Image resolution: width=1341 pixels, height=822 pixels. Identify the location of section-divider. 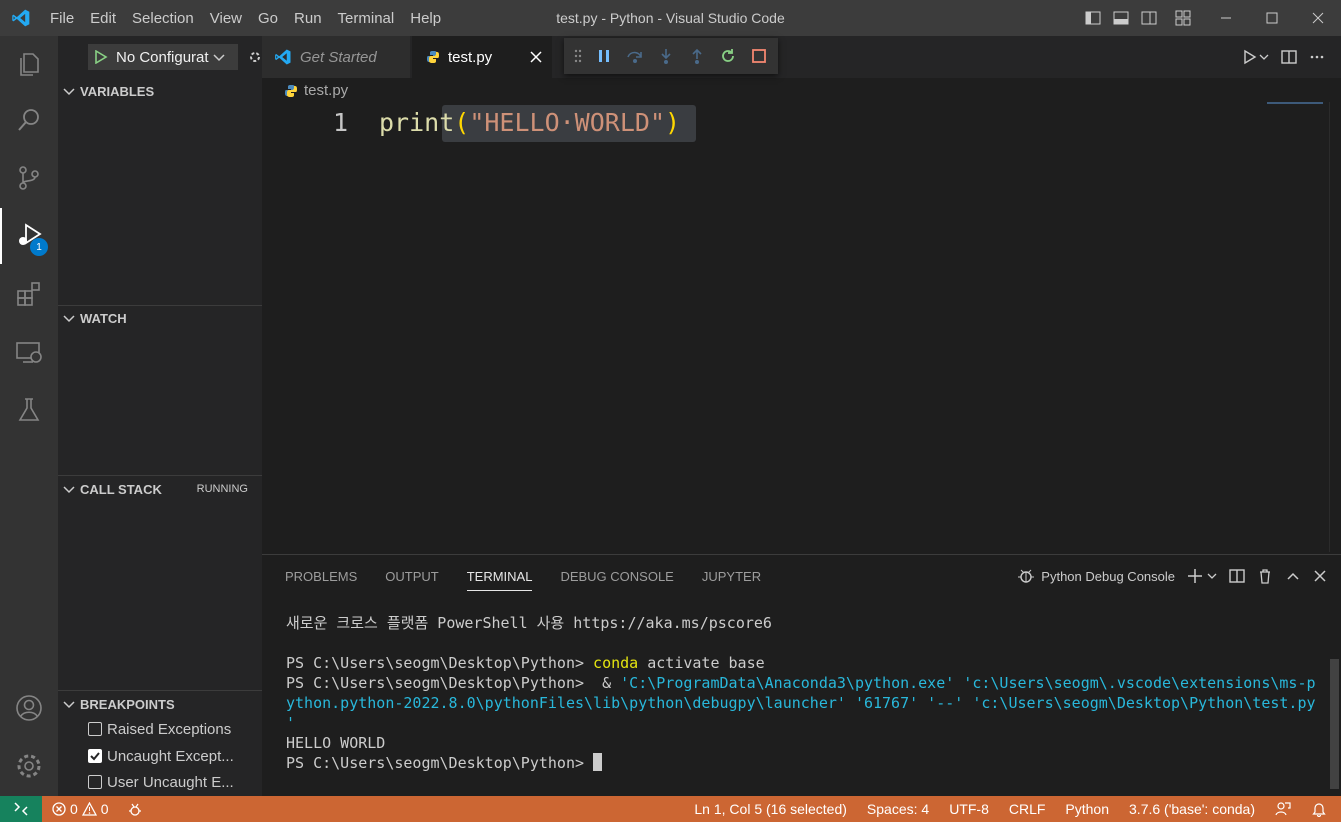
(160, 690).